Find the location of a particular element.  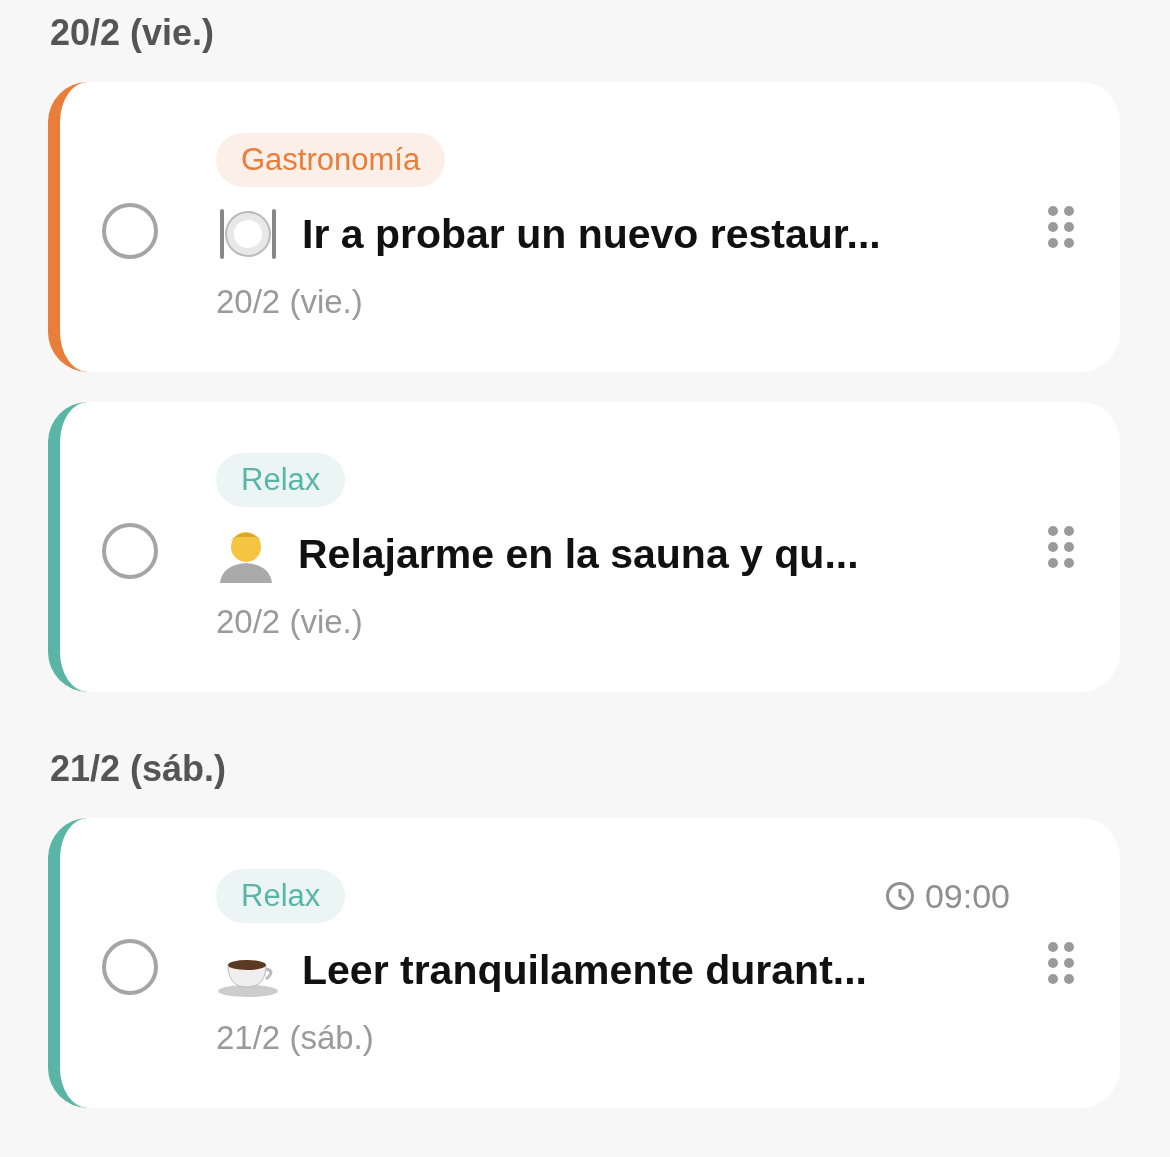

clock-icon is located at coordinates (899, 896).